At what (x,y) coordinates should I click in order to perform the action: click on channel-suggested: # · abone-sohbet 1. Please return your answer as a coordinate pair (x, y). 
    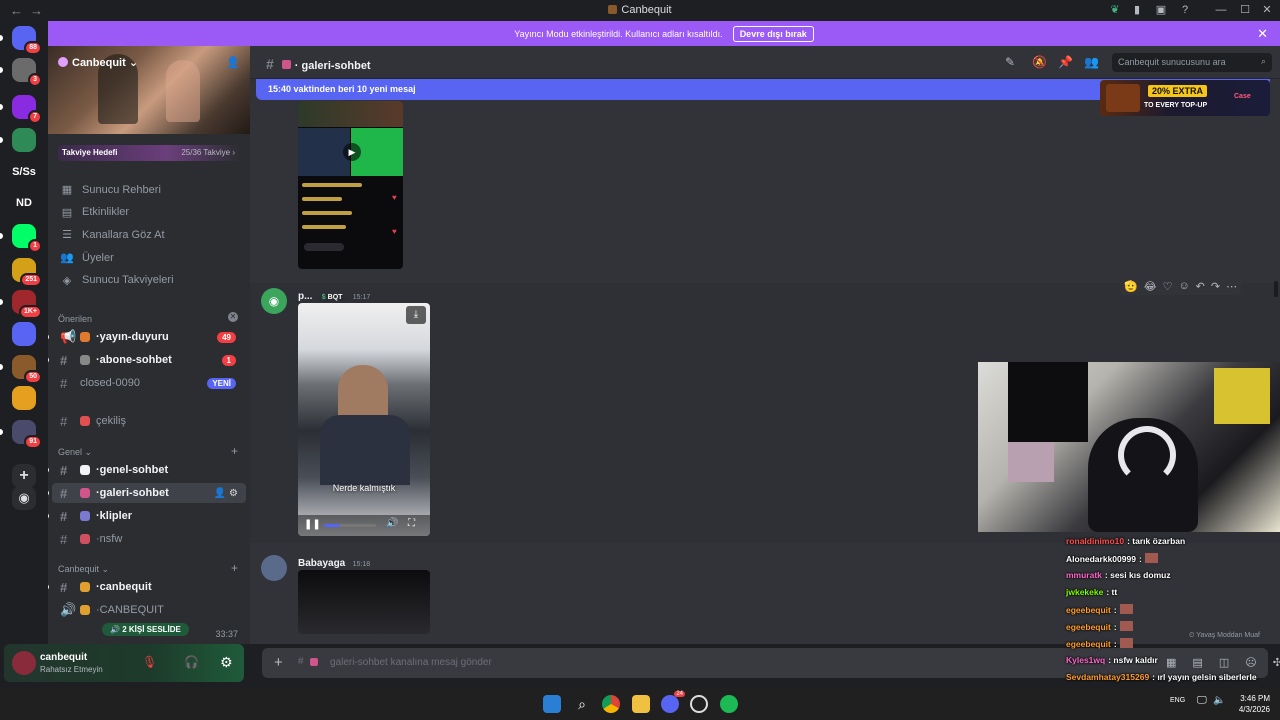
    Looking at the image, I should click on (149, 360).